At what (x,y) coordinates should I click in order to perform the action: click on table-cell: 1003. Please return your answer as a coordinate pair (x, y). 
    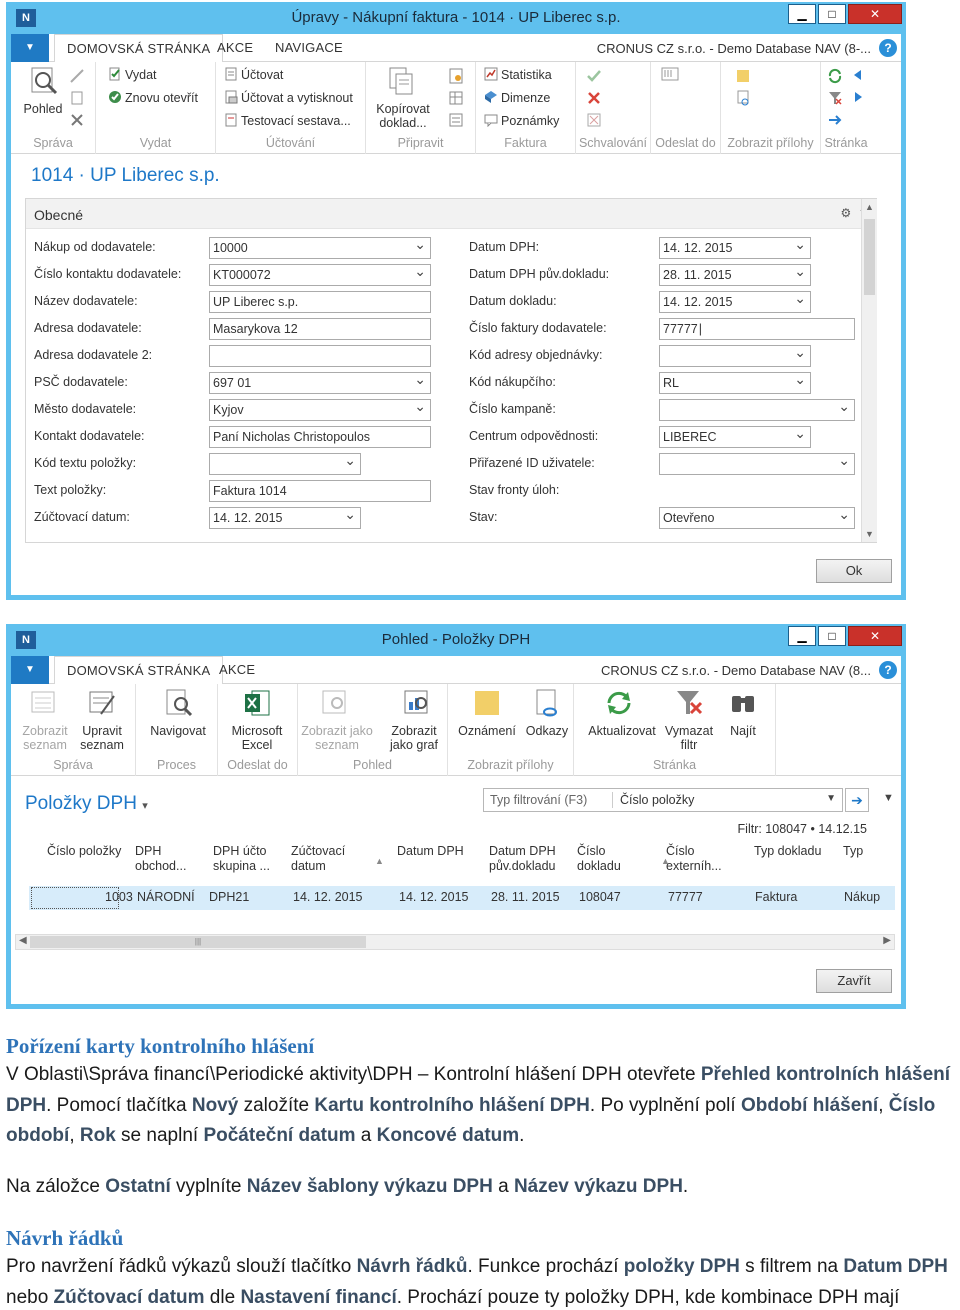
    Looking at the image, I should click on (119, 897).